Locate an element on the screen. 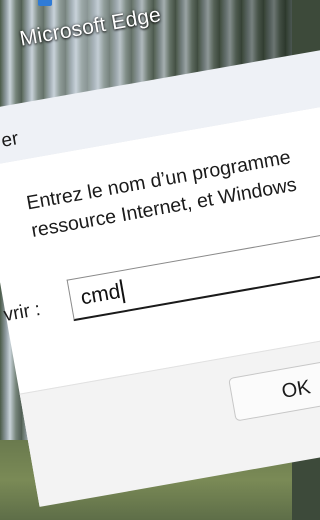 The height and width of the screenshot is (520, 320). open-input-value: cmd is located at coordinates (100, 294).